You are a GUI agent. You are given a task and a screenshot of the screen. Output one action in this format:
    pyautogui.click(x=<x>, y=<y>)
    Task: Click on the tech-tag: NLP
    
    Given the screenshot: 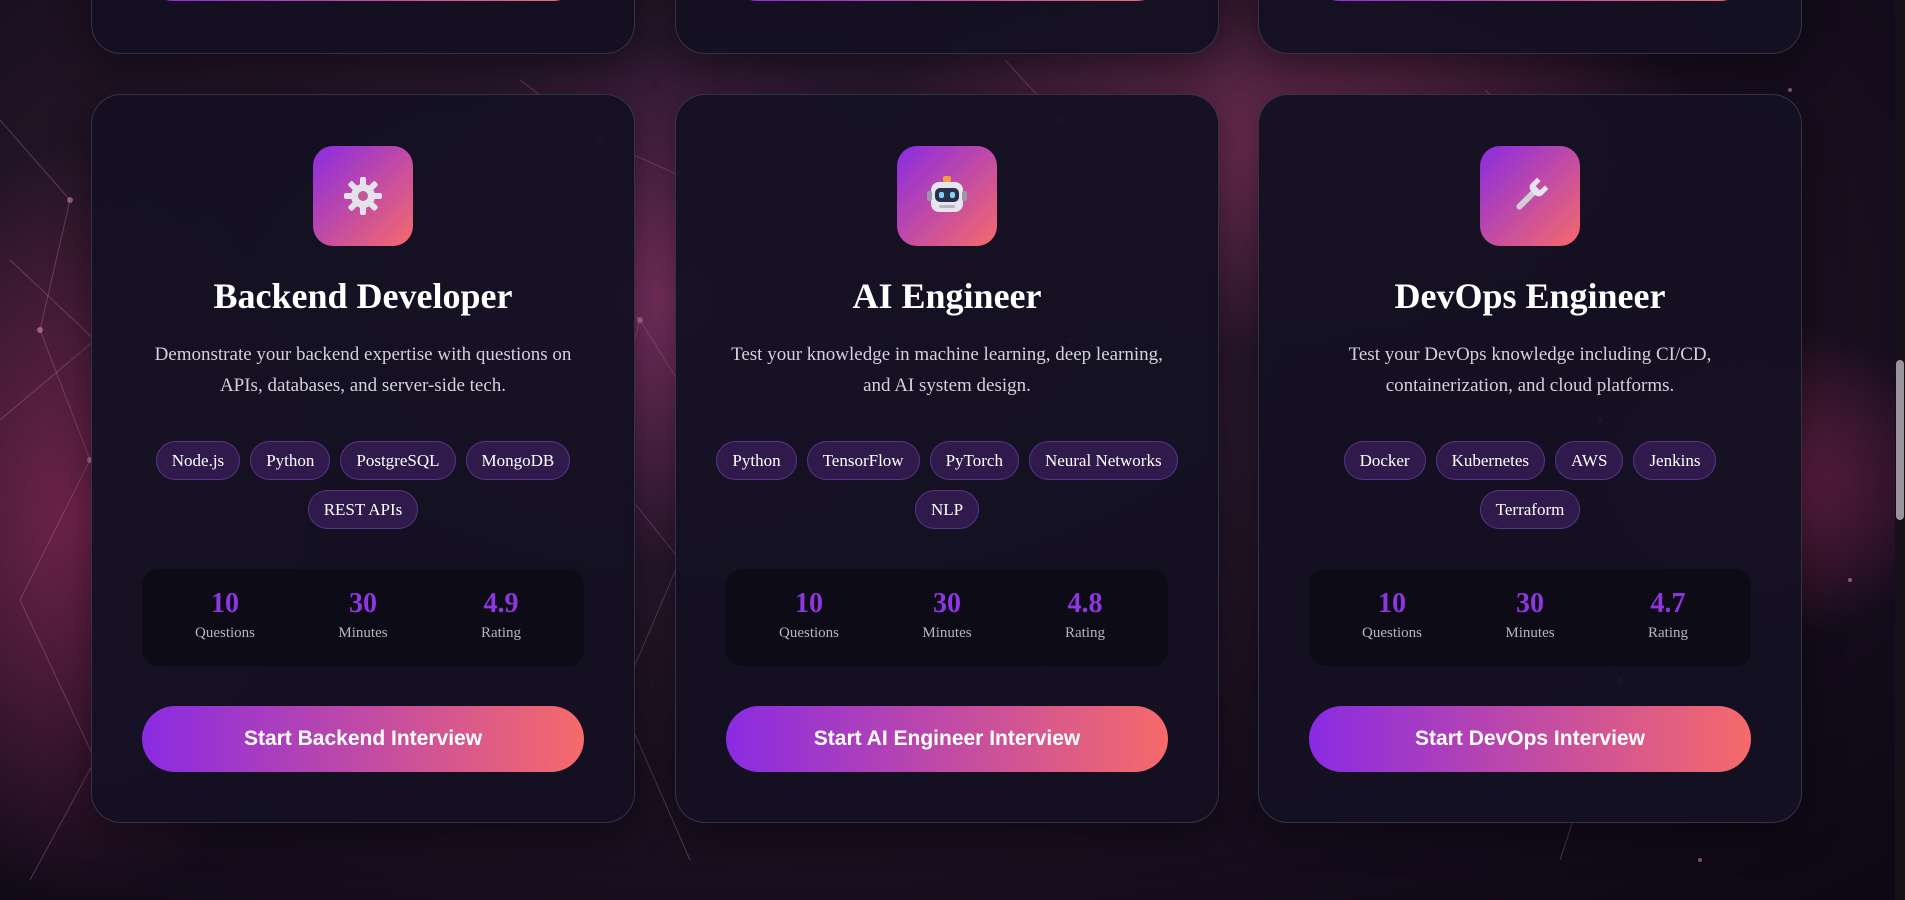 What is the action you would take?
    pyautogui.click(x=947, y=509)
    